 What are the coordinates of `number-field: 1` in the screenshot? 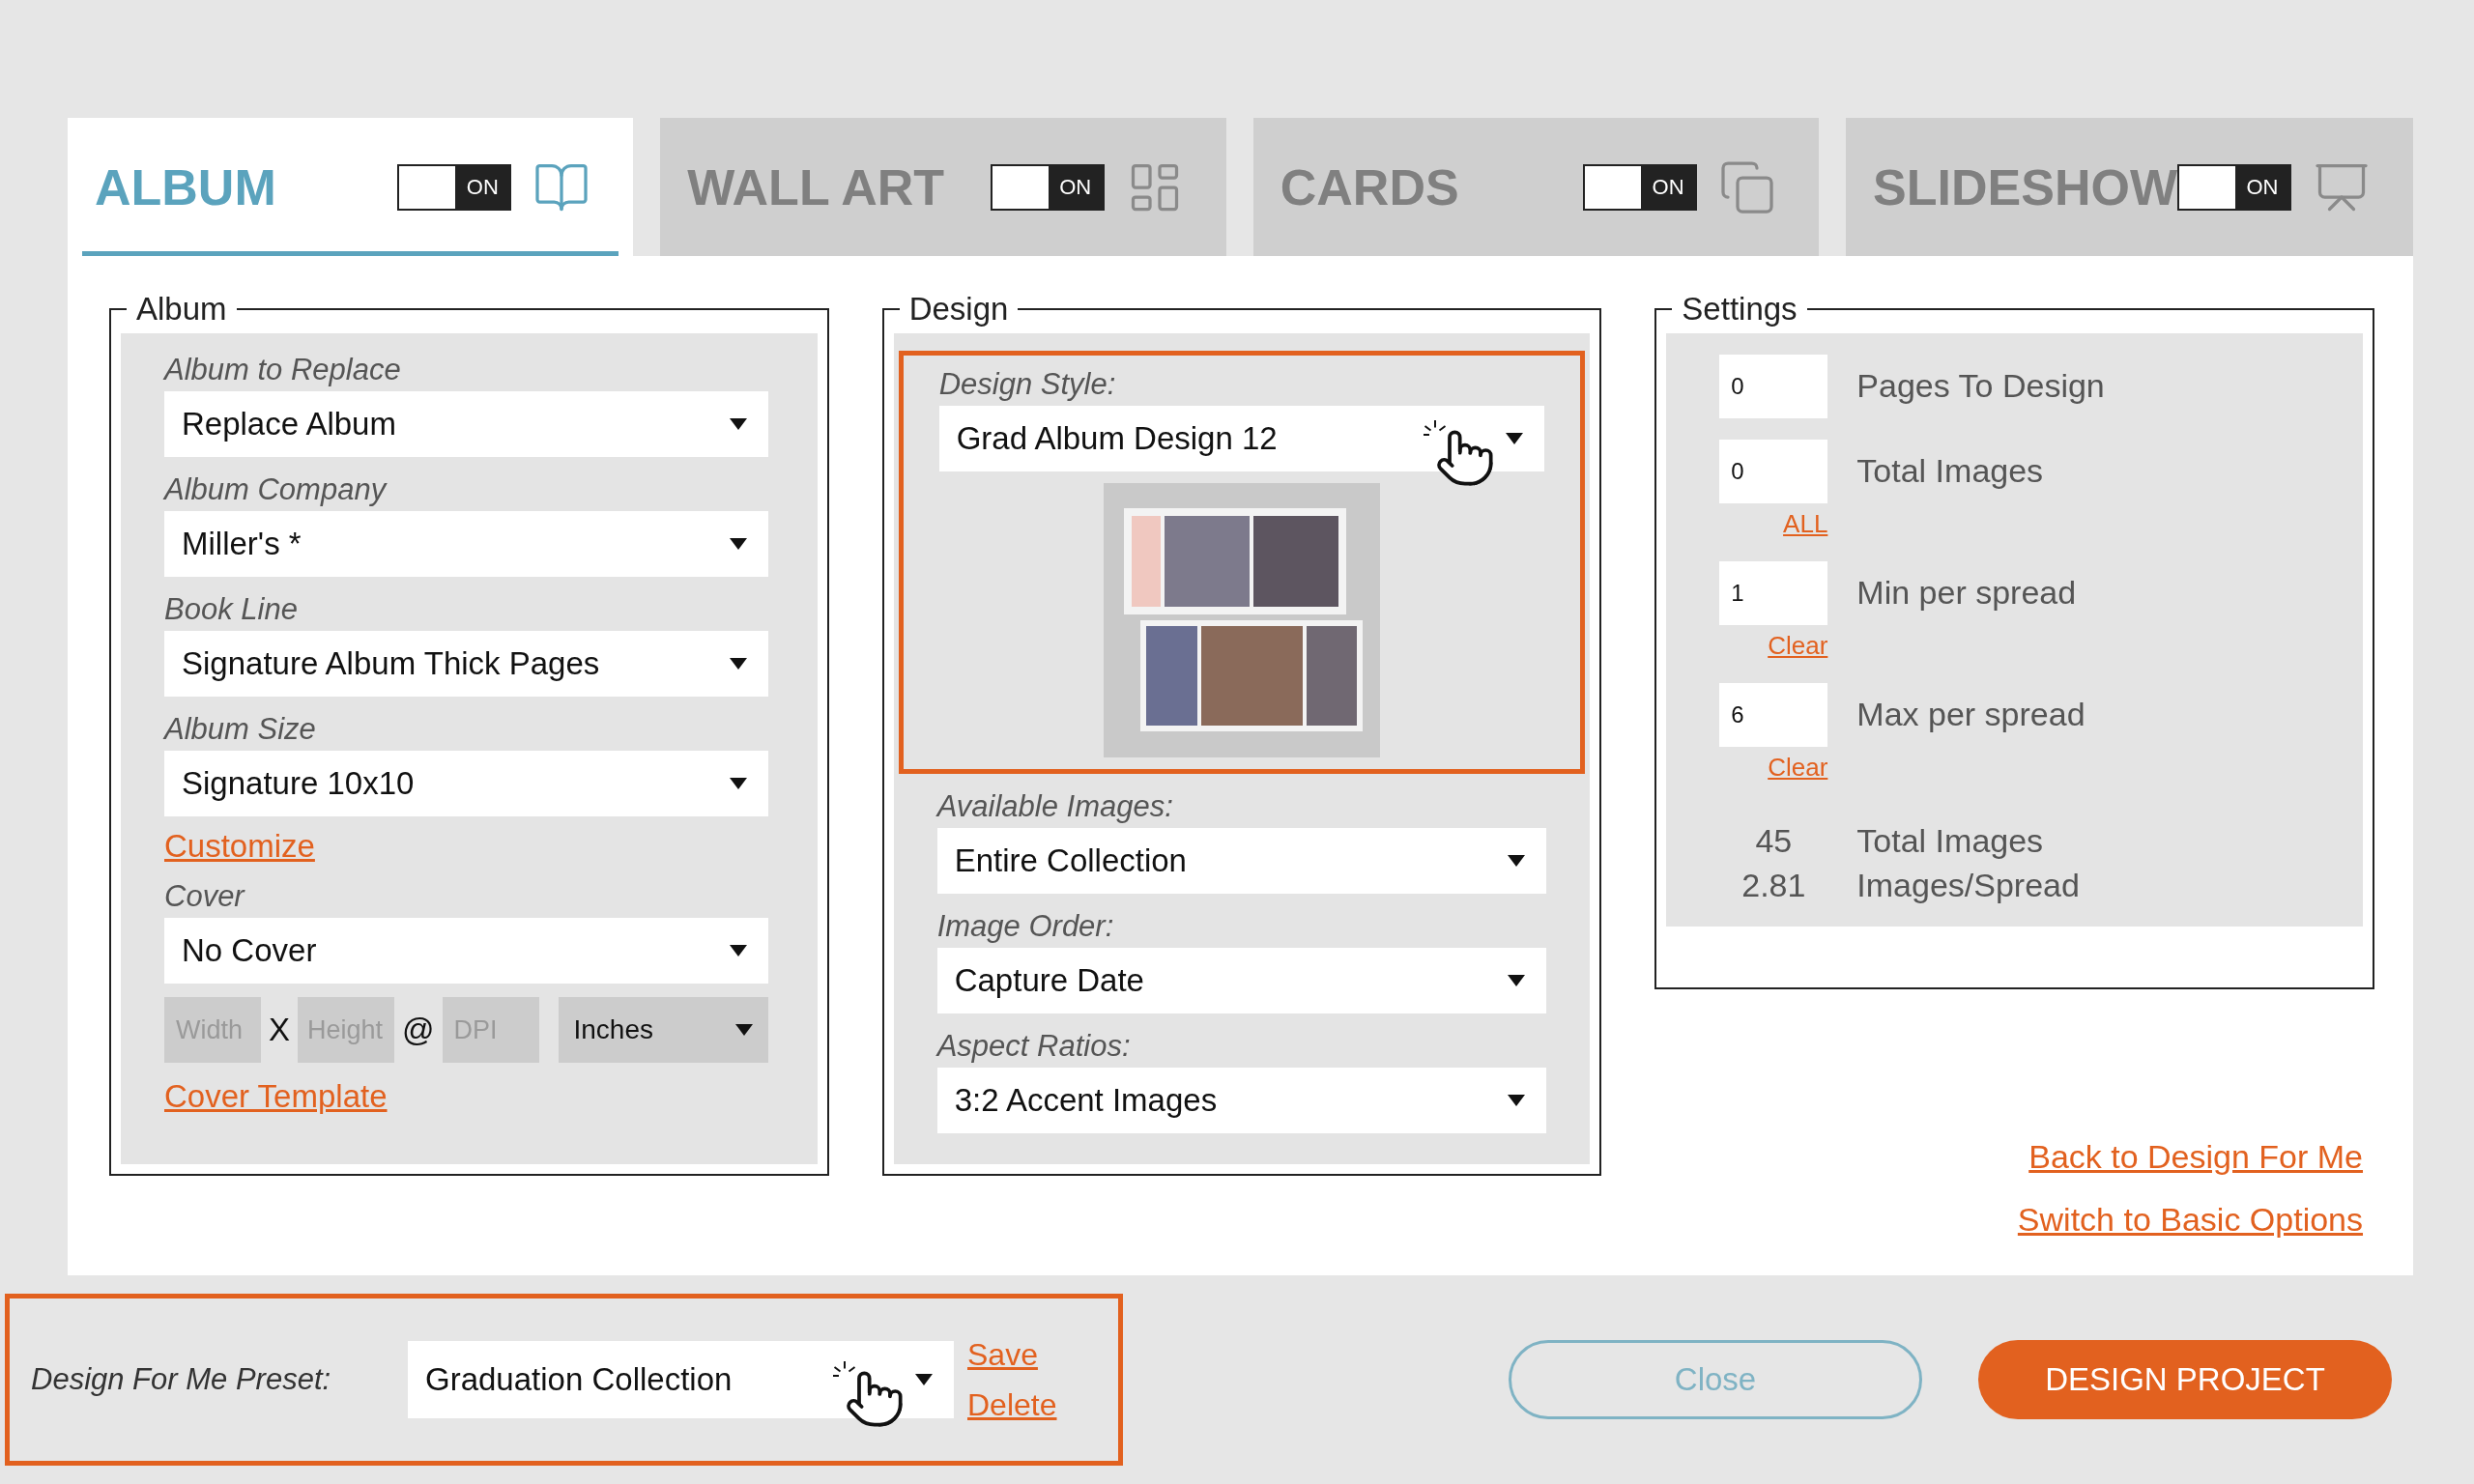 It's located at (1774, 592).